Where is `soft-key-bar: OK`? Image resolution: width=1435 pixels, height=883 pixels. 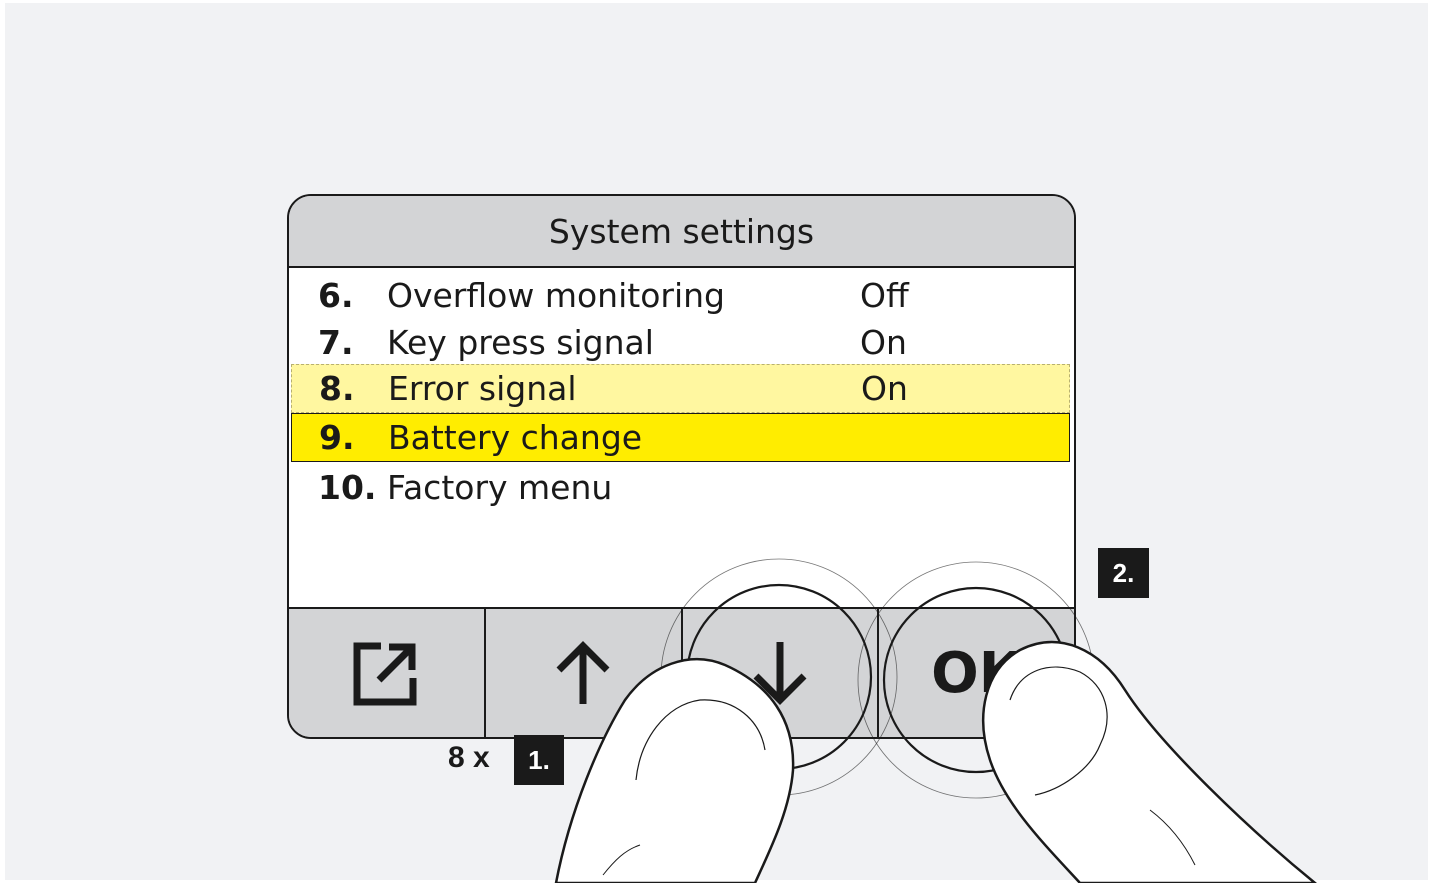 soft-key-bar: OK is located at coordinates (681, 672).